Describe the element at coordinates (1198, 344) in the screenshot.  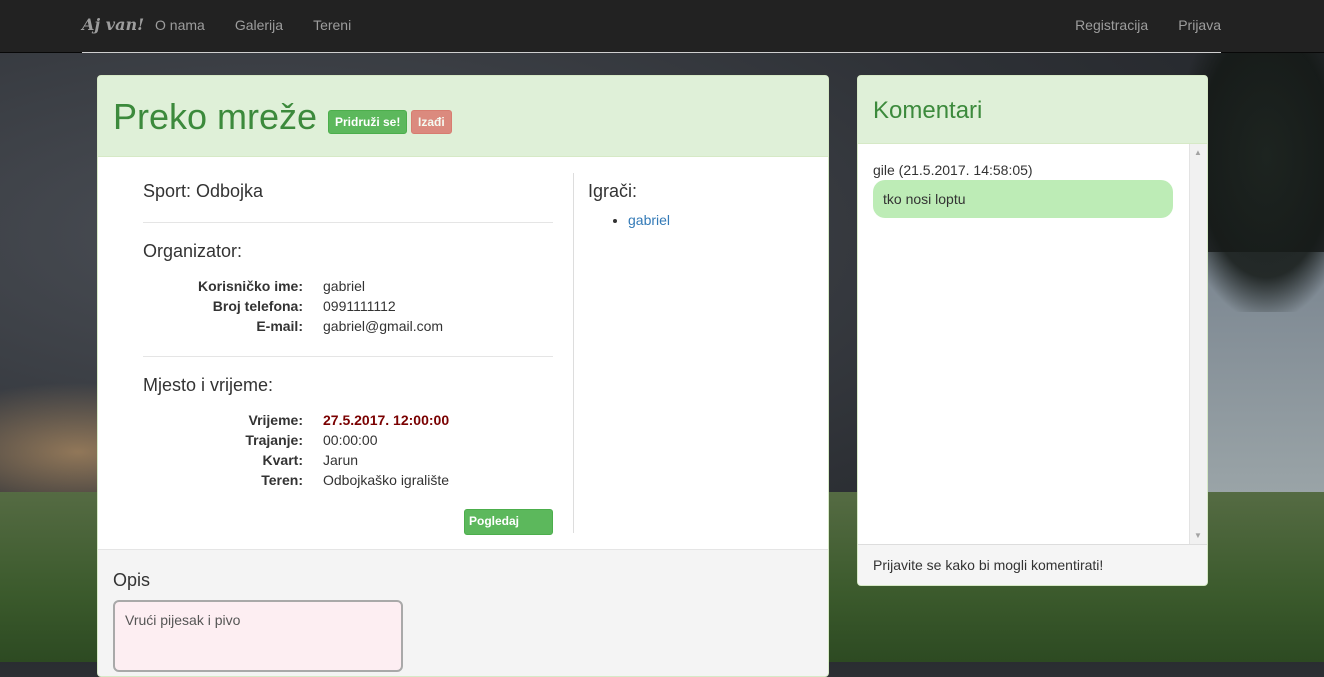
I see `comments-scrollbar: ▲ ▼` at that location.